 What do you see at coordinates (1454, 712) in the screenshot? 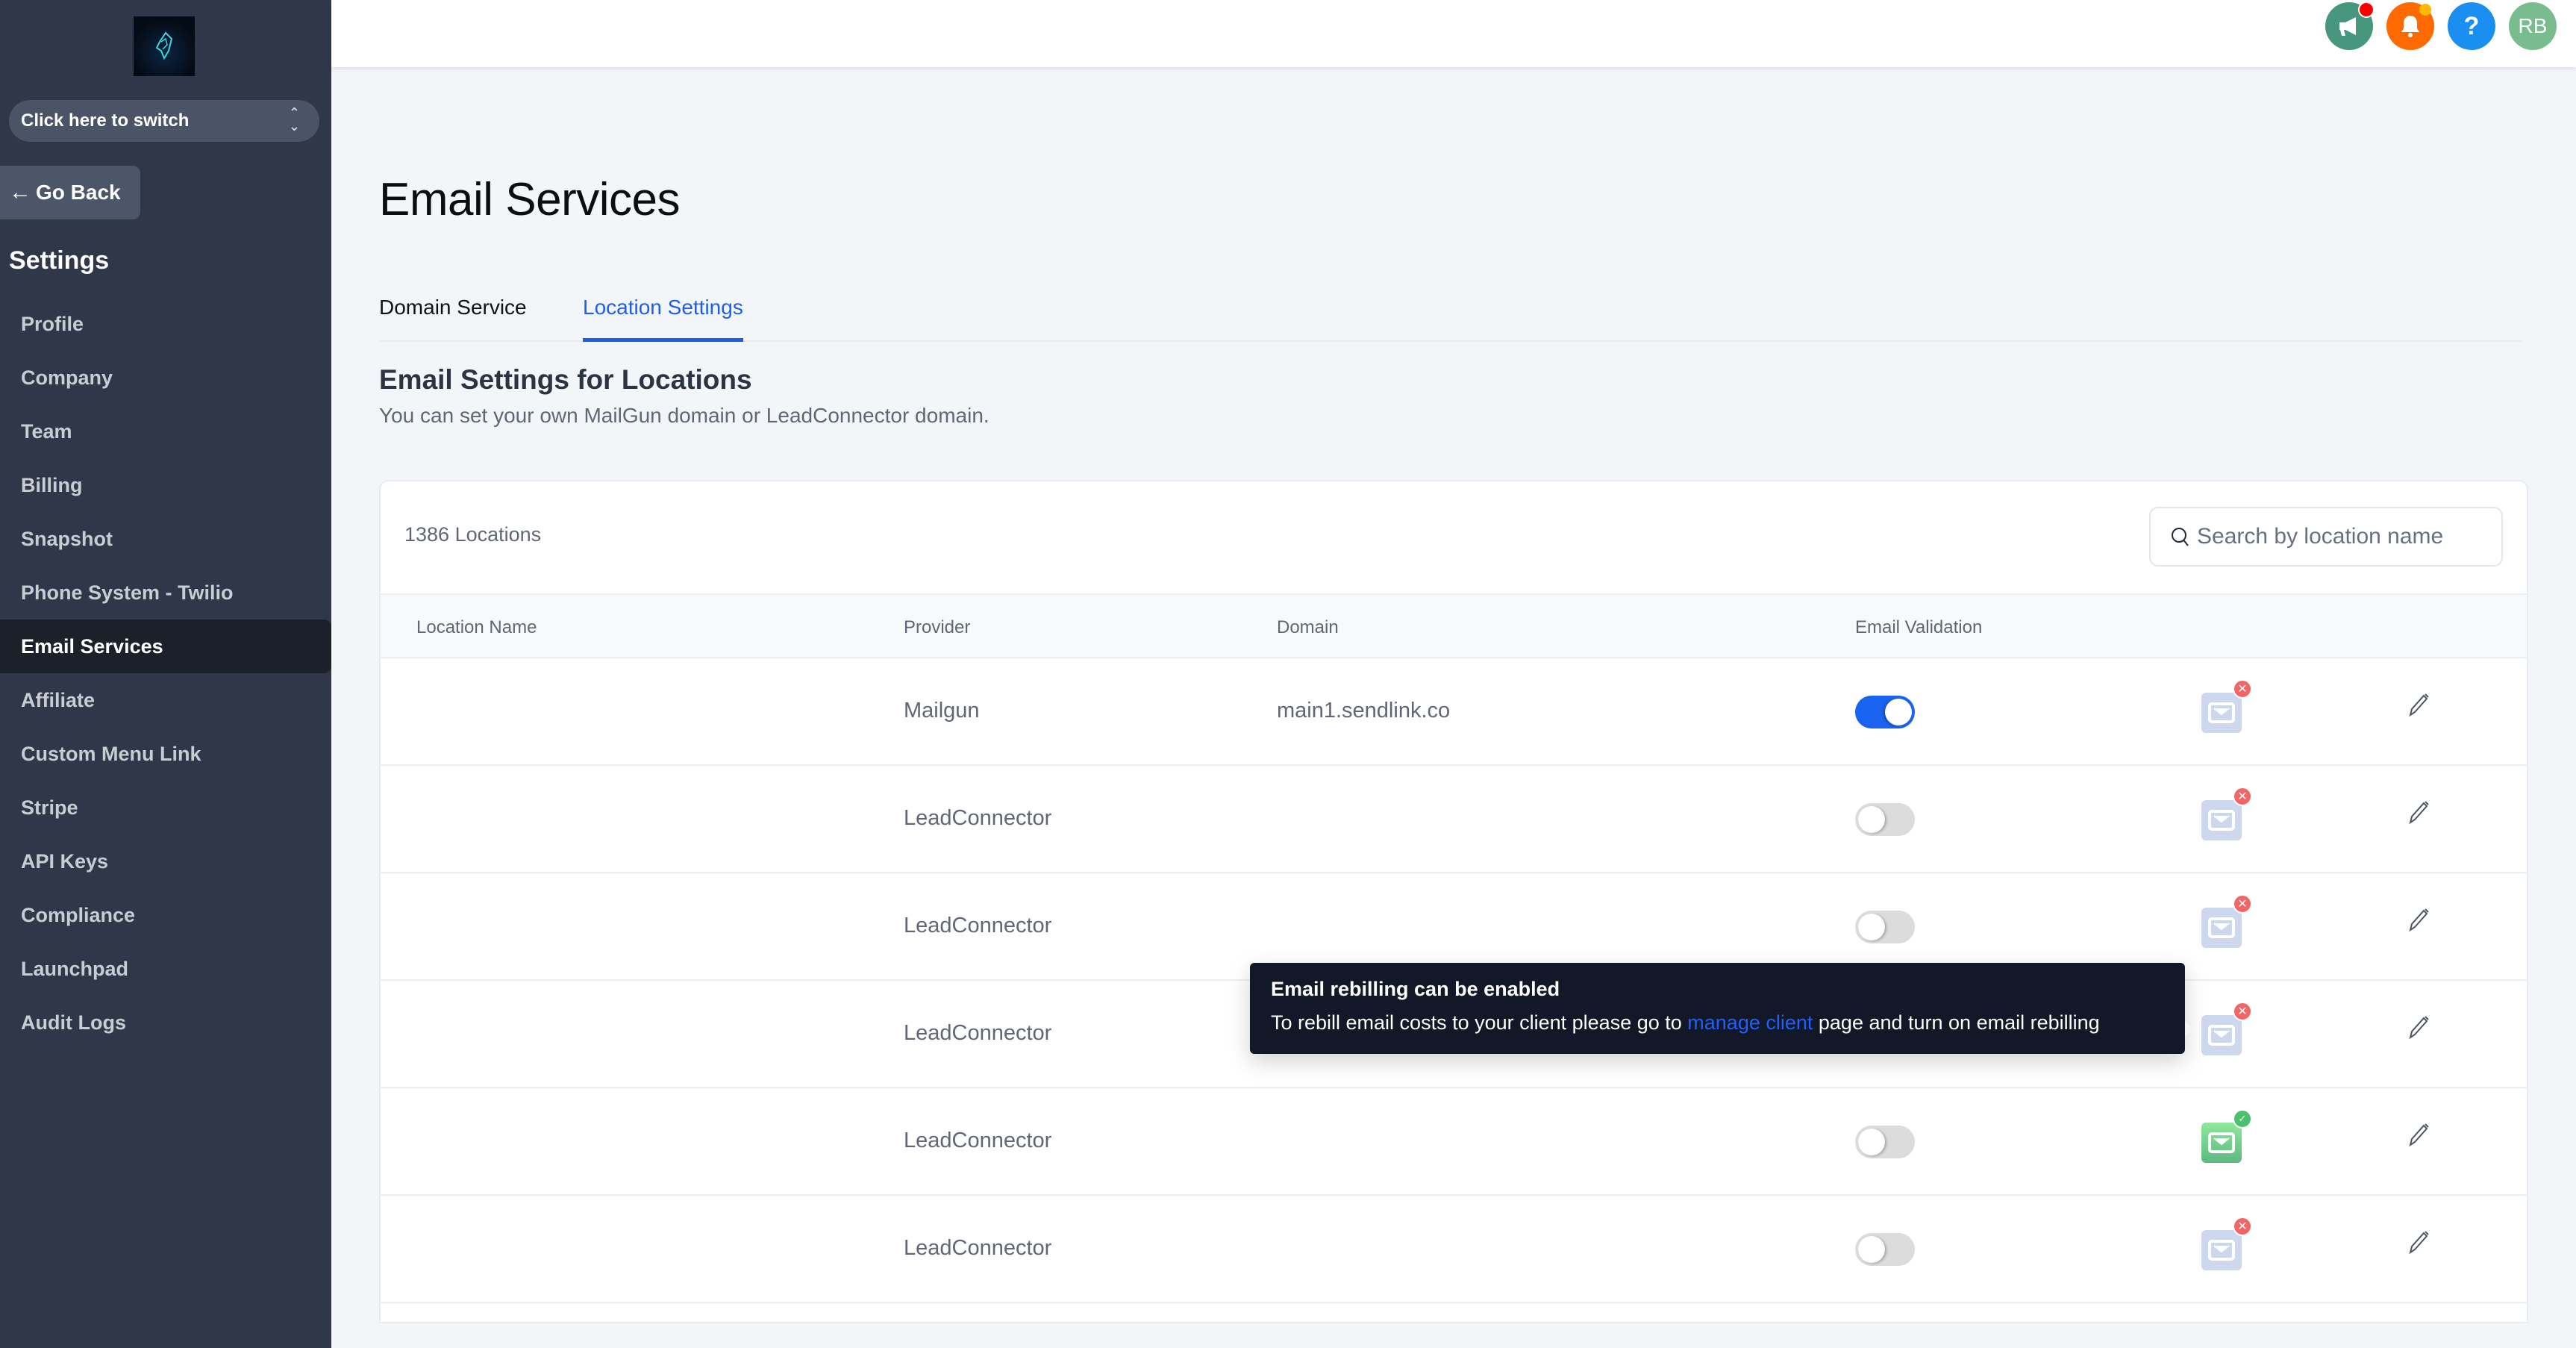
I see `table-row: Mailgun main1.sendlink.co ✕` at bounding box center [1454, 712].